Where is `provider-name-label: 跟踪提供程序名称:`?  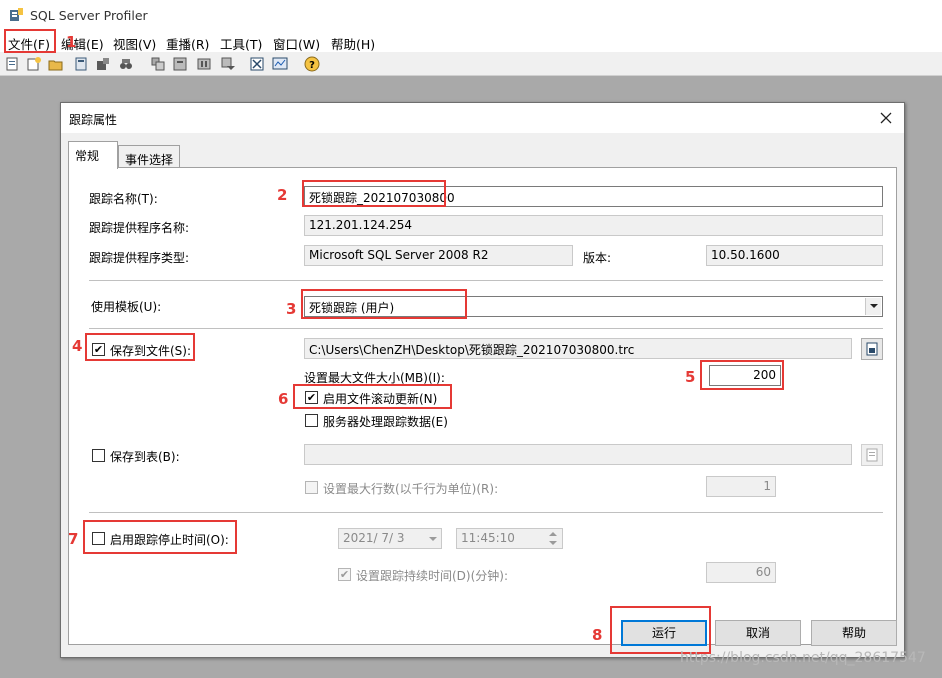 provider-name-label: 跟踪提供程序名称: is located at coordinates (139, 228).